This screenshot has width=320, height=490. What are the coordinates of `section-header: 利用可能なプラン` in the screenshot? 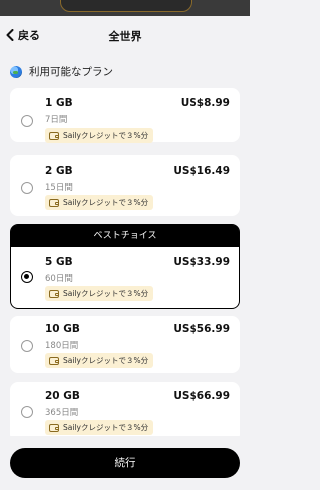 It's located at (61, 71).